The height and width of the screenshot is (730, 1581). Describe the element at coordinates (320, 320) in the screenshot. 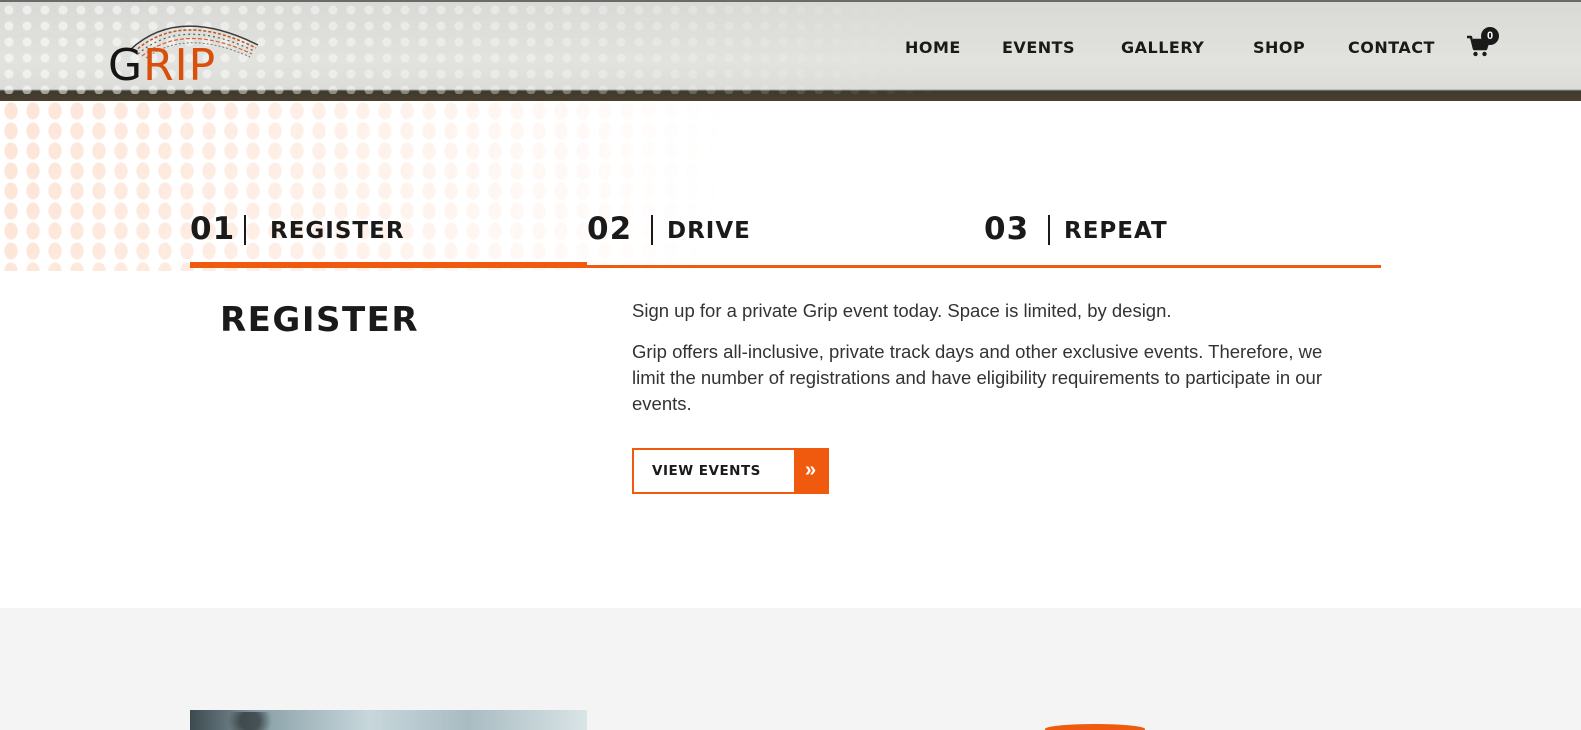

I see `panel-title: REGISTER` at that location.